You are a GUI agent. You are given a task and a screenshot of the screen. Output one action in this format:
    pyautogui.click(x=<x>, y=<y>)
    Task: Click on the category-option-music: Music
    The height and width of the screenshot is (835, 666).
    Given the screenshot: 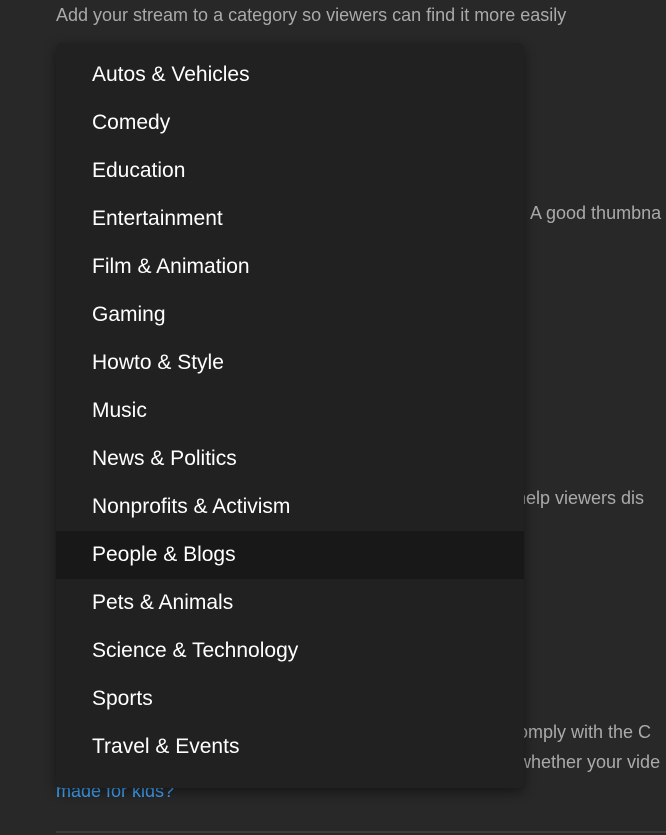 What is the action you would take?
    pyautogui.click(x=290, y=411)
    